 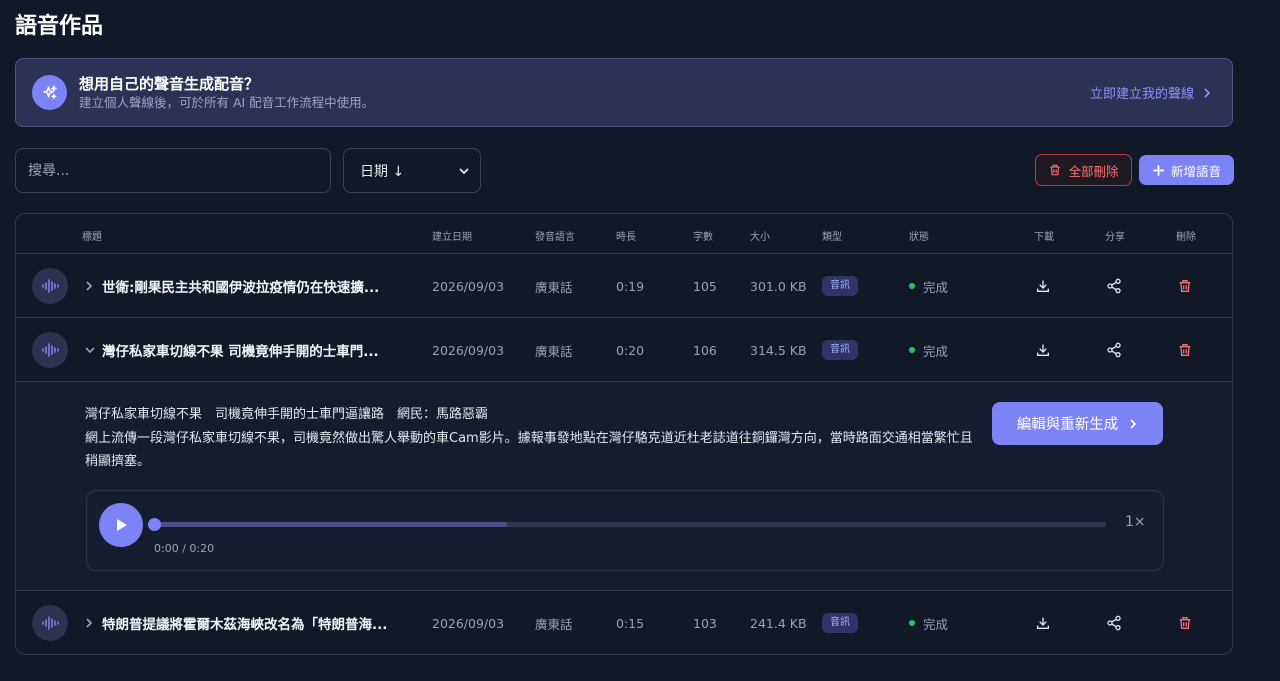 I want to click on row-chars: 105, so click(x=705, y=286).